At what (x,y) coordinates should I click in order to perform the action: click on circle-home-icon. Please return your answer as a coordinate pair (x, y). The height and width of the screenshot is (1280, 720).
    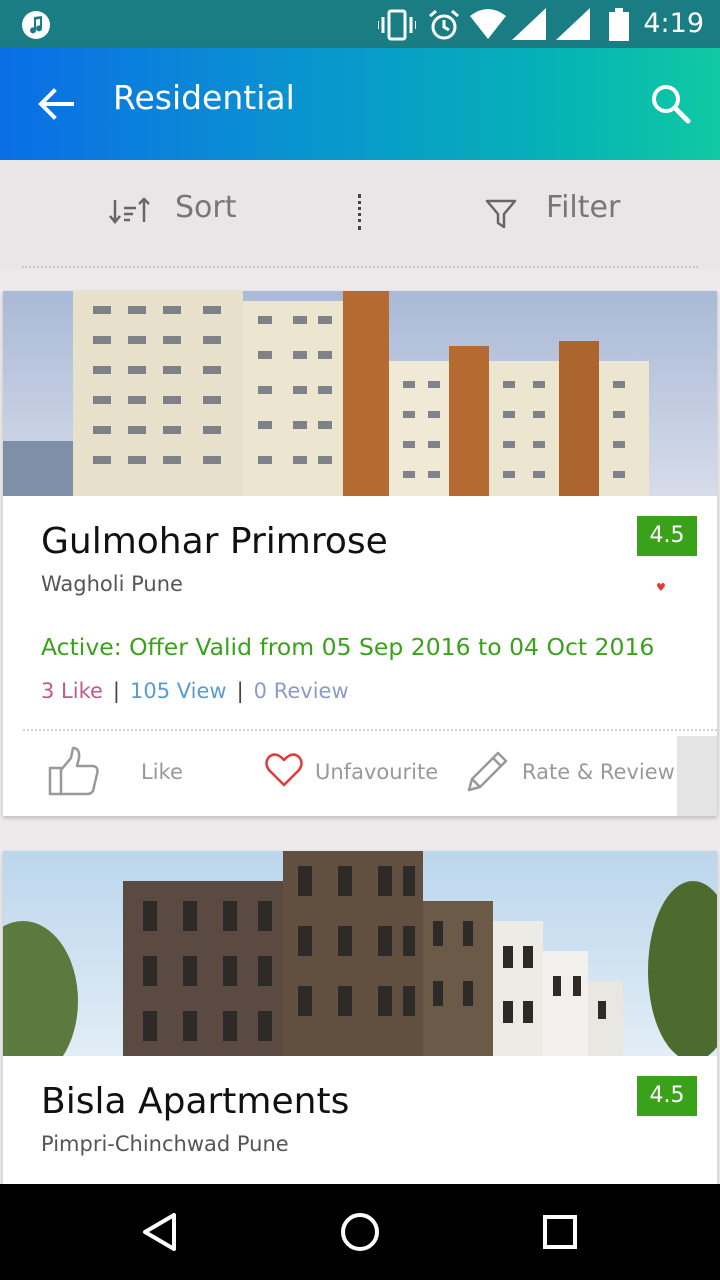
    Looking at the image, I should click on (360, 1232).